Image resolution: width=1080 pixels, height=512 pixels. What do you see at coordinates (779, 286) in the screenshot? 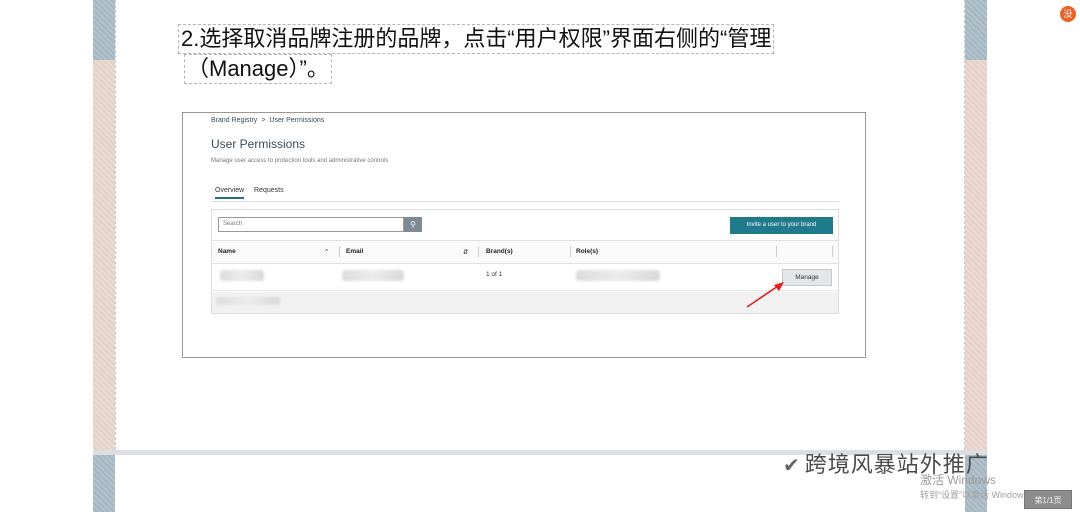
I see `arrow-head` at bounding box center [779, 286].